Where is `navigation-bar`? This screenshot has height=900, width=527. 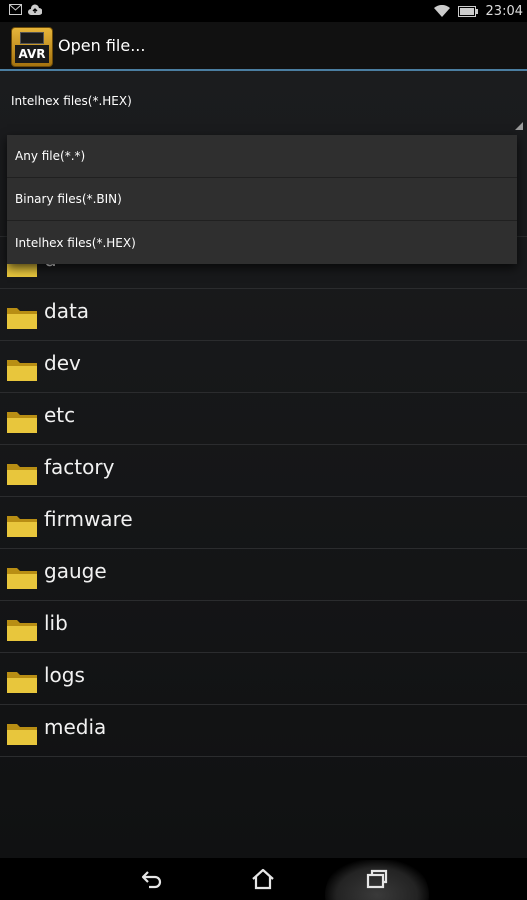 navigation-bar is located at coordinates (263, 879).